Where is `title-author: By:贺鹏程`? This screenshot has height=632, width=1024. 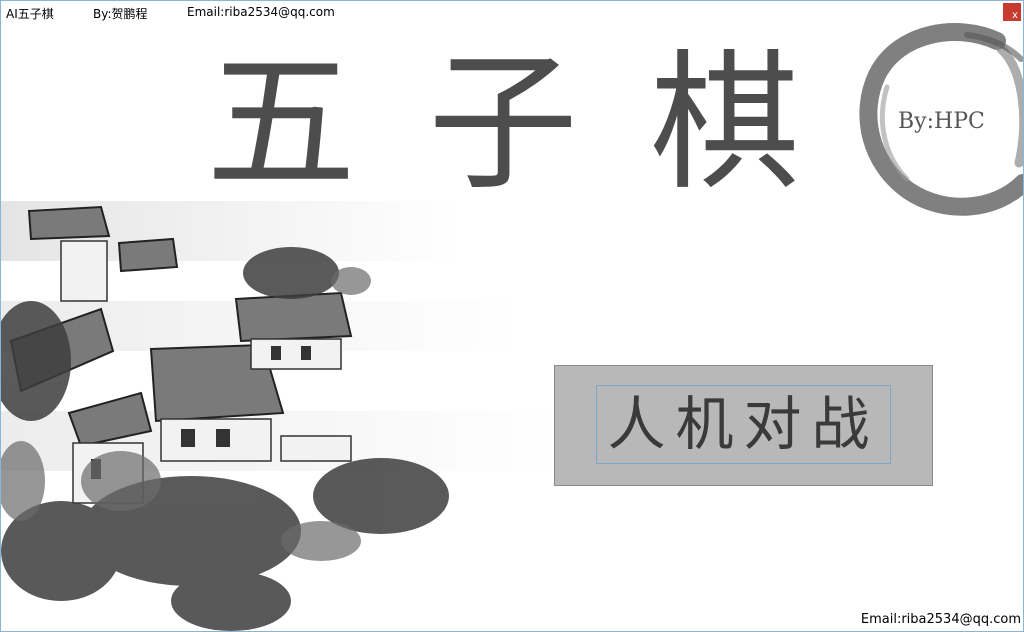 title-author: By:贺鹏程 is located at coordinates (120, 14).